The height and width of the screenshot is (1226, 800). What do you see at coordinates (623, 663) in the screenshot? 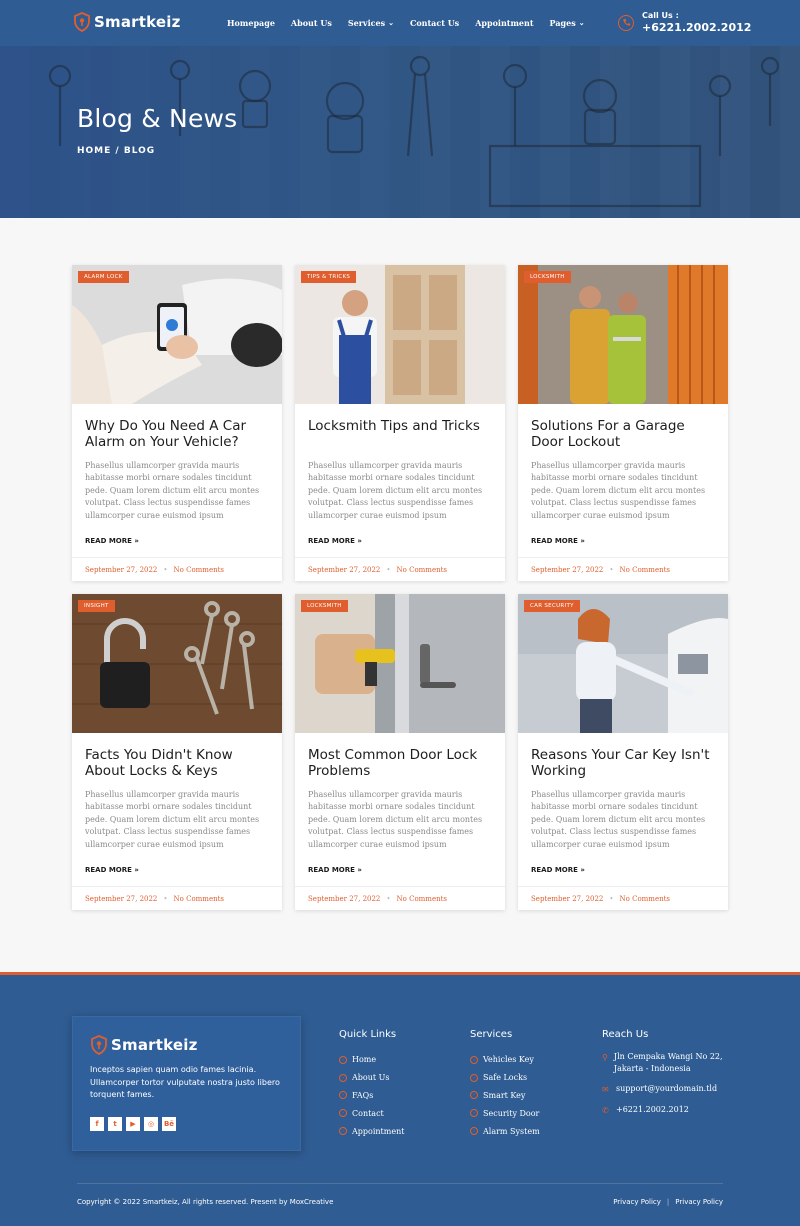
I see `post-thumbnail: CAR SECURITY` at bounding box center [623, 663].